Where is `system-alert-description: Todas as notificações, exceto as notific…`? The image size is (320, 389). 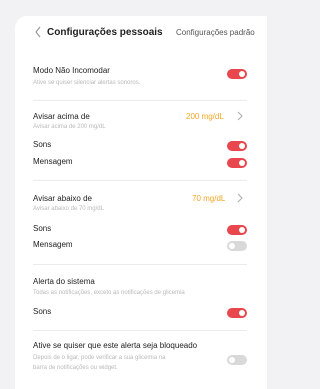
system-alert-description: Todas as notificações, exceto as notific… is located at coordinates (109, 293).